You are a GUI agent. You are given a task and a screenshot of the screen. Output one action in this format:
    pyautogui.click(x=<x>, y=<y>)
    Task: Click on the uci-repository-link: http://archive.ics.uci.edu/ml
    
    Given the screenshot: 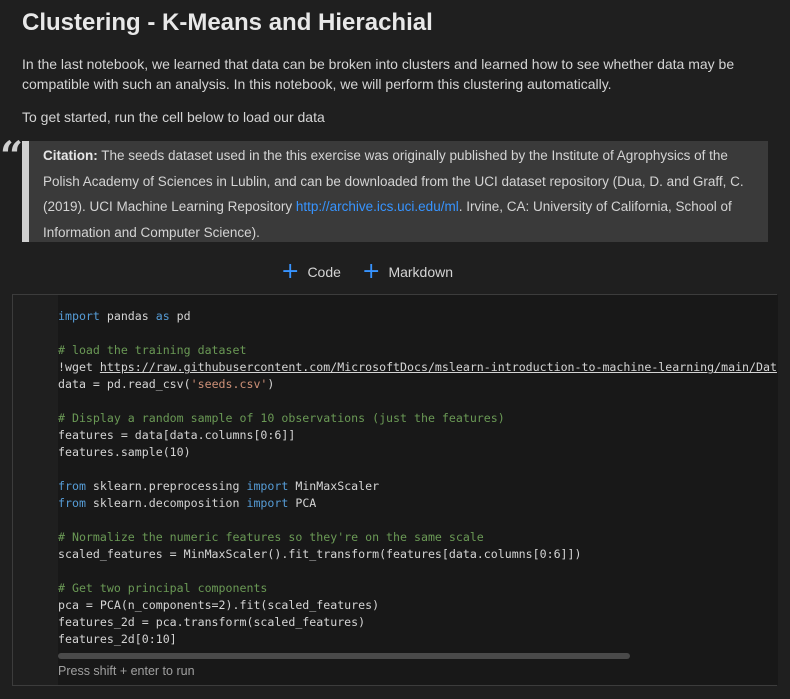 What is the action you would take?
    pyautogui.click(x=377, y=206)
    